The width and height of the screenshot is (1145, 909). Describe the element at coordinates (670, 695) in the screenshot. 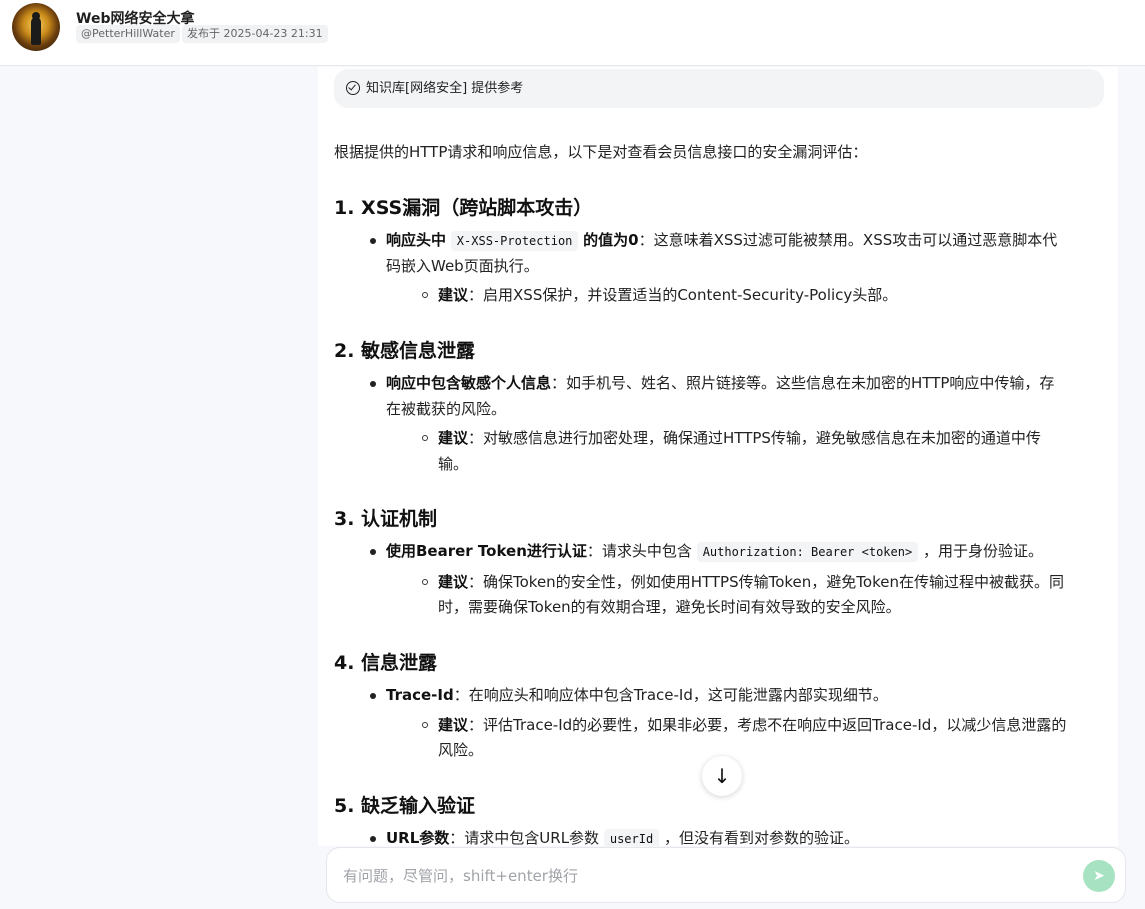

I see `section-4-point-text-1: ：在响应头和响应体中包含Trace-Id，这可能泄露内部实现细节。` at that location.